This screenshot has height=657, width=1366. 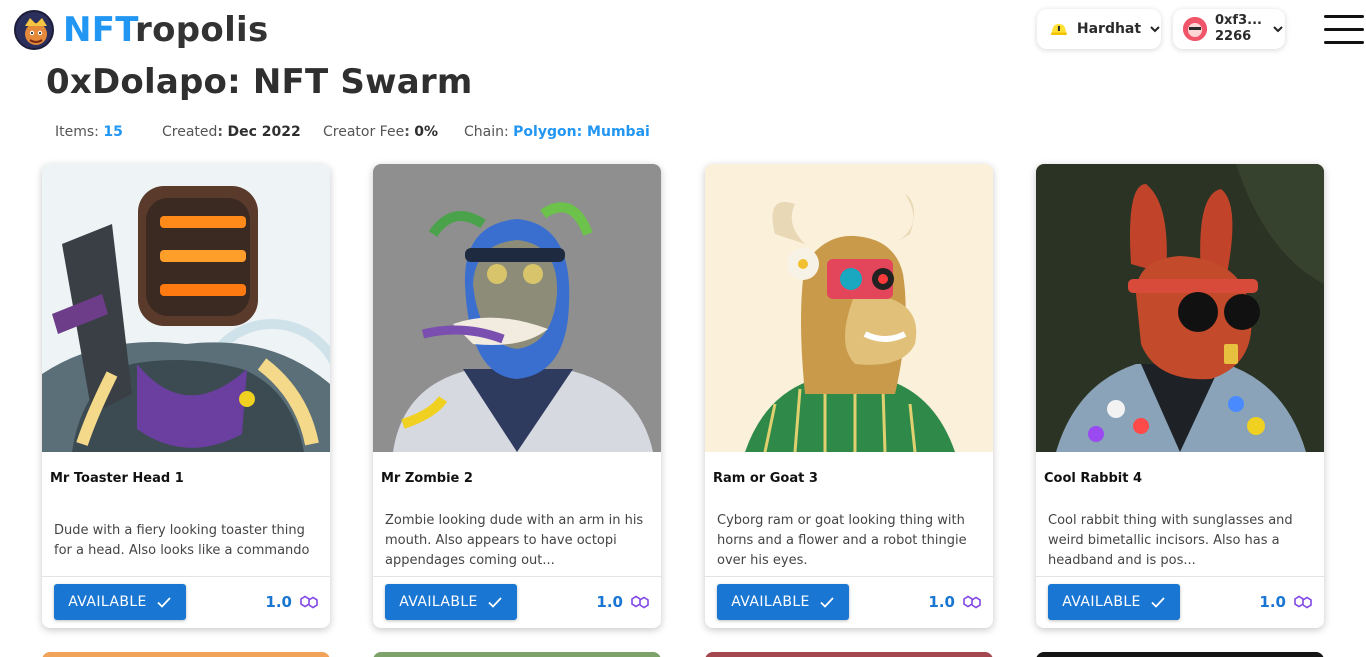 I want to click on top-bar: NFTropolis Hardhat 0xf3... 2266, so click(x=683, y=32).